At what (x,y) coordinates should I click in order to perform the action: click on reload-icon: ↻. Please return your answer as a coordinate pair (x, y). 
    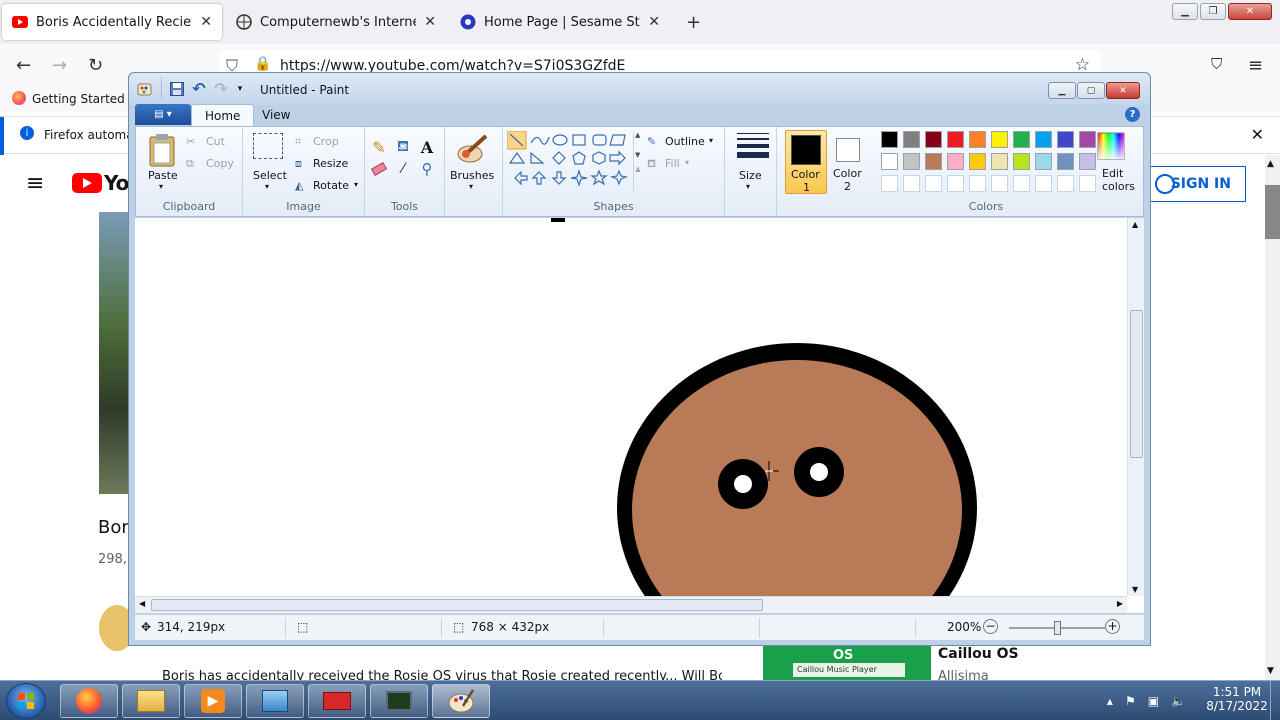
    Looking at the image, I should click on (95, 65).